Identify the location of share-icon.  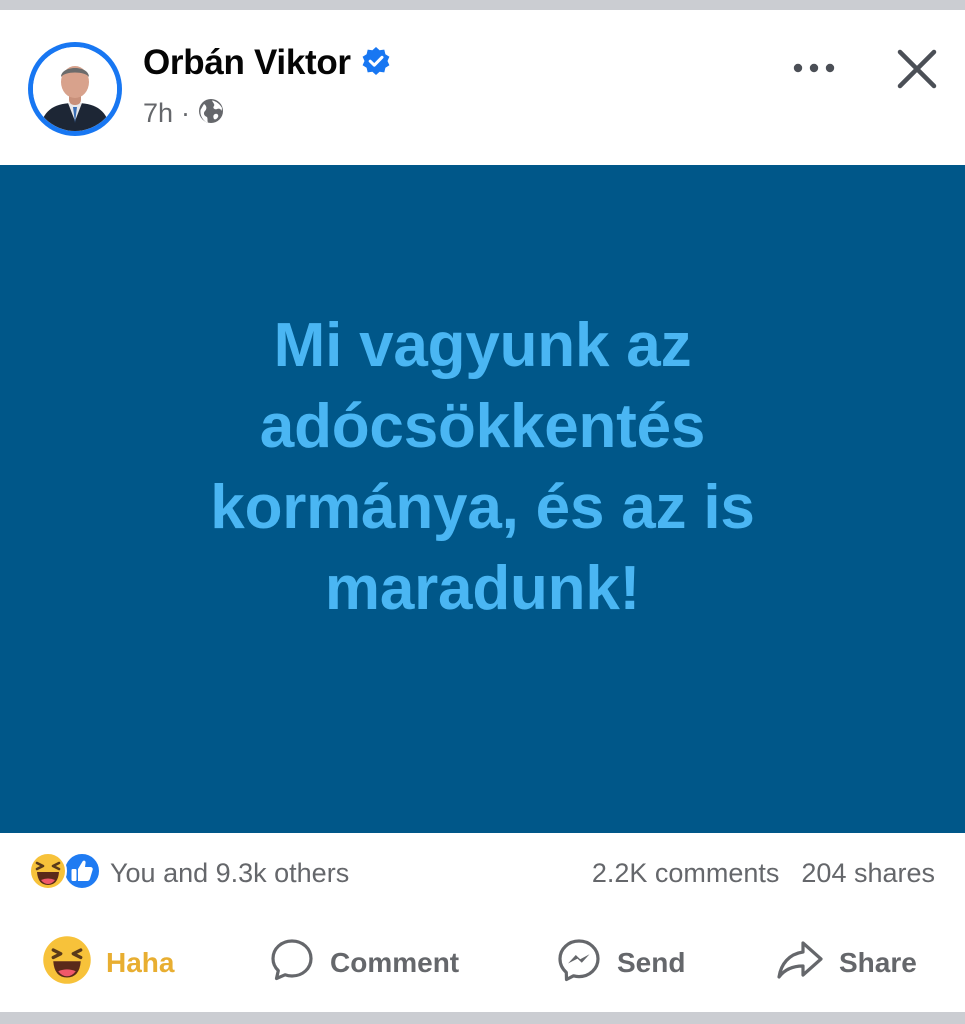
(800, 963).